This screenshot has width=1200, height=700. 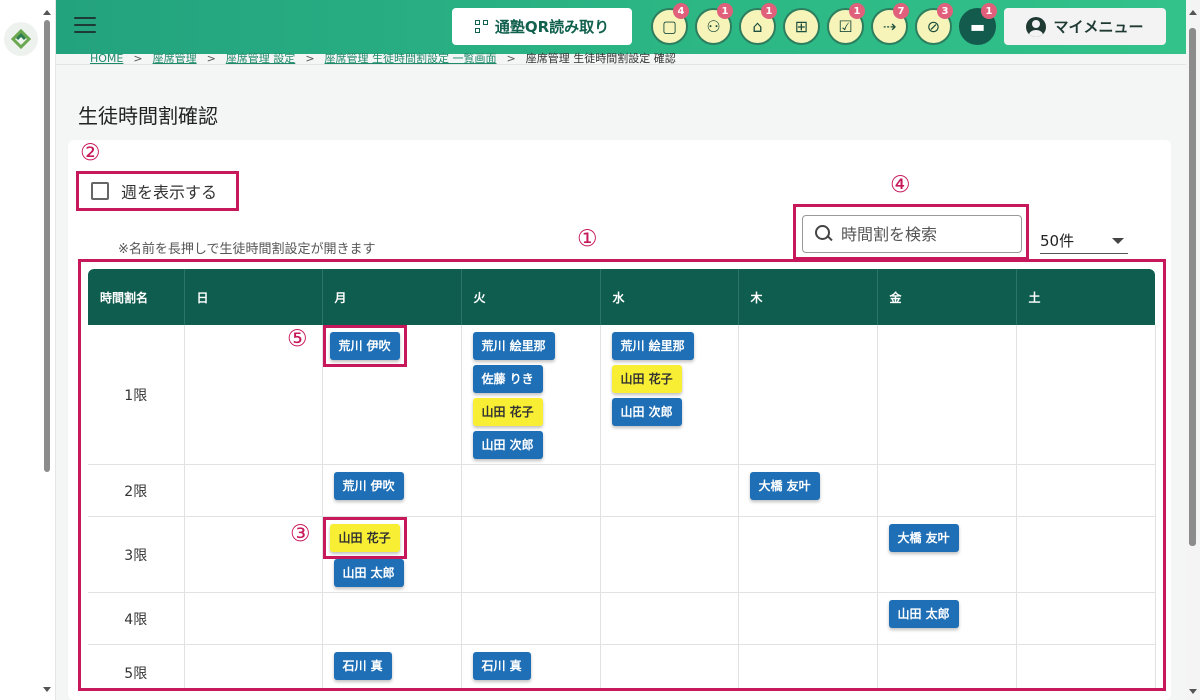 I want to click on qr-read-label: 通塾QR読み取り, so click(x=552, y=27).